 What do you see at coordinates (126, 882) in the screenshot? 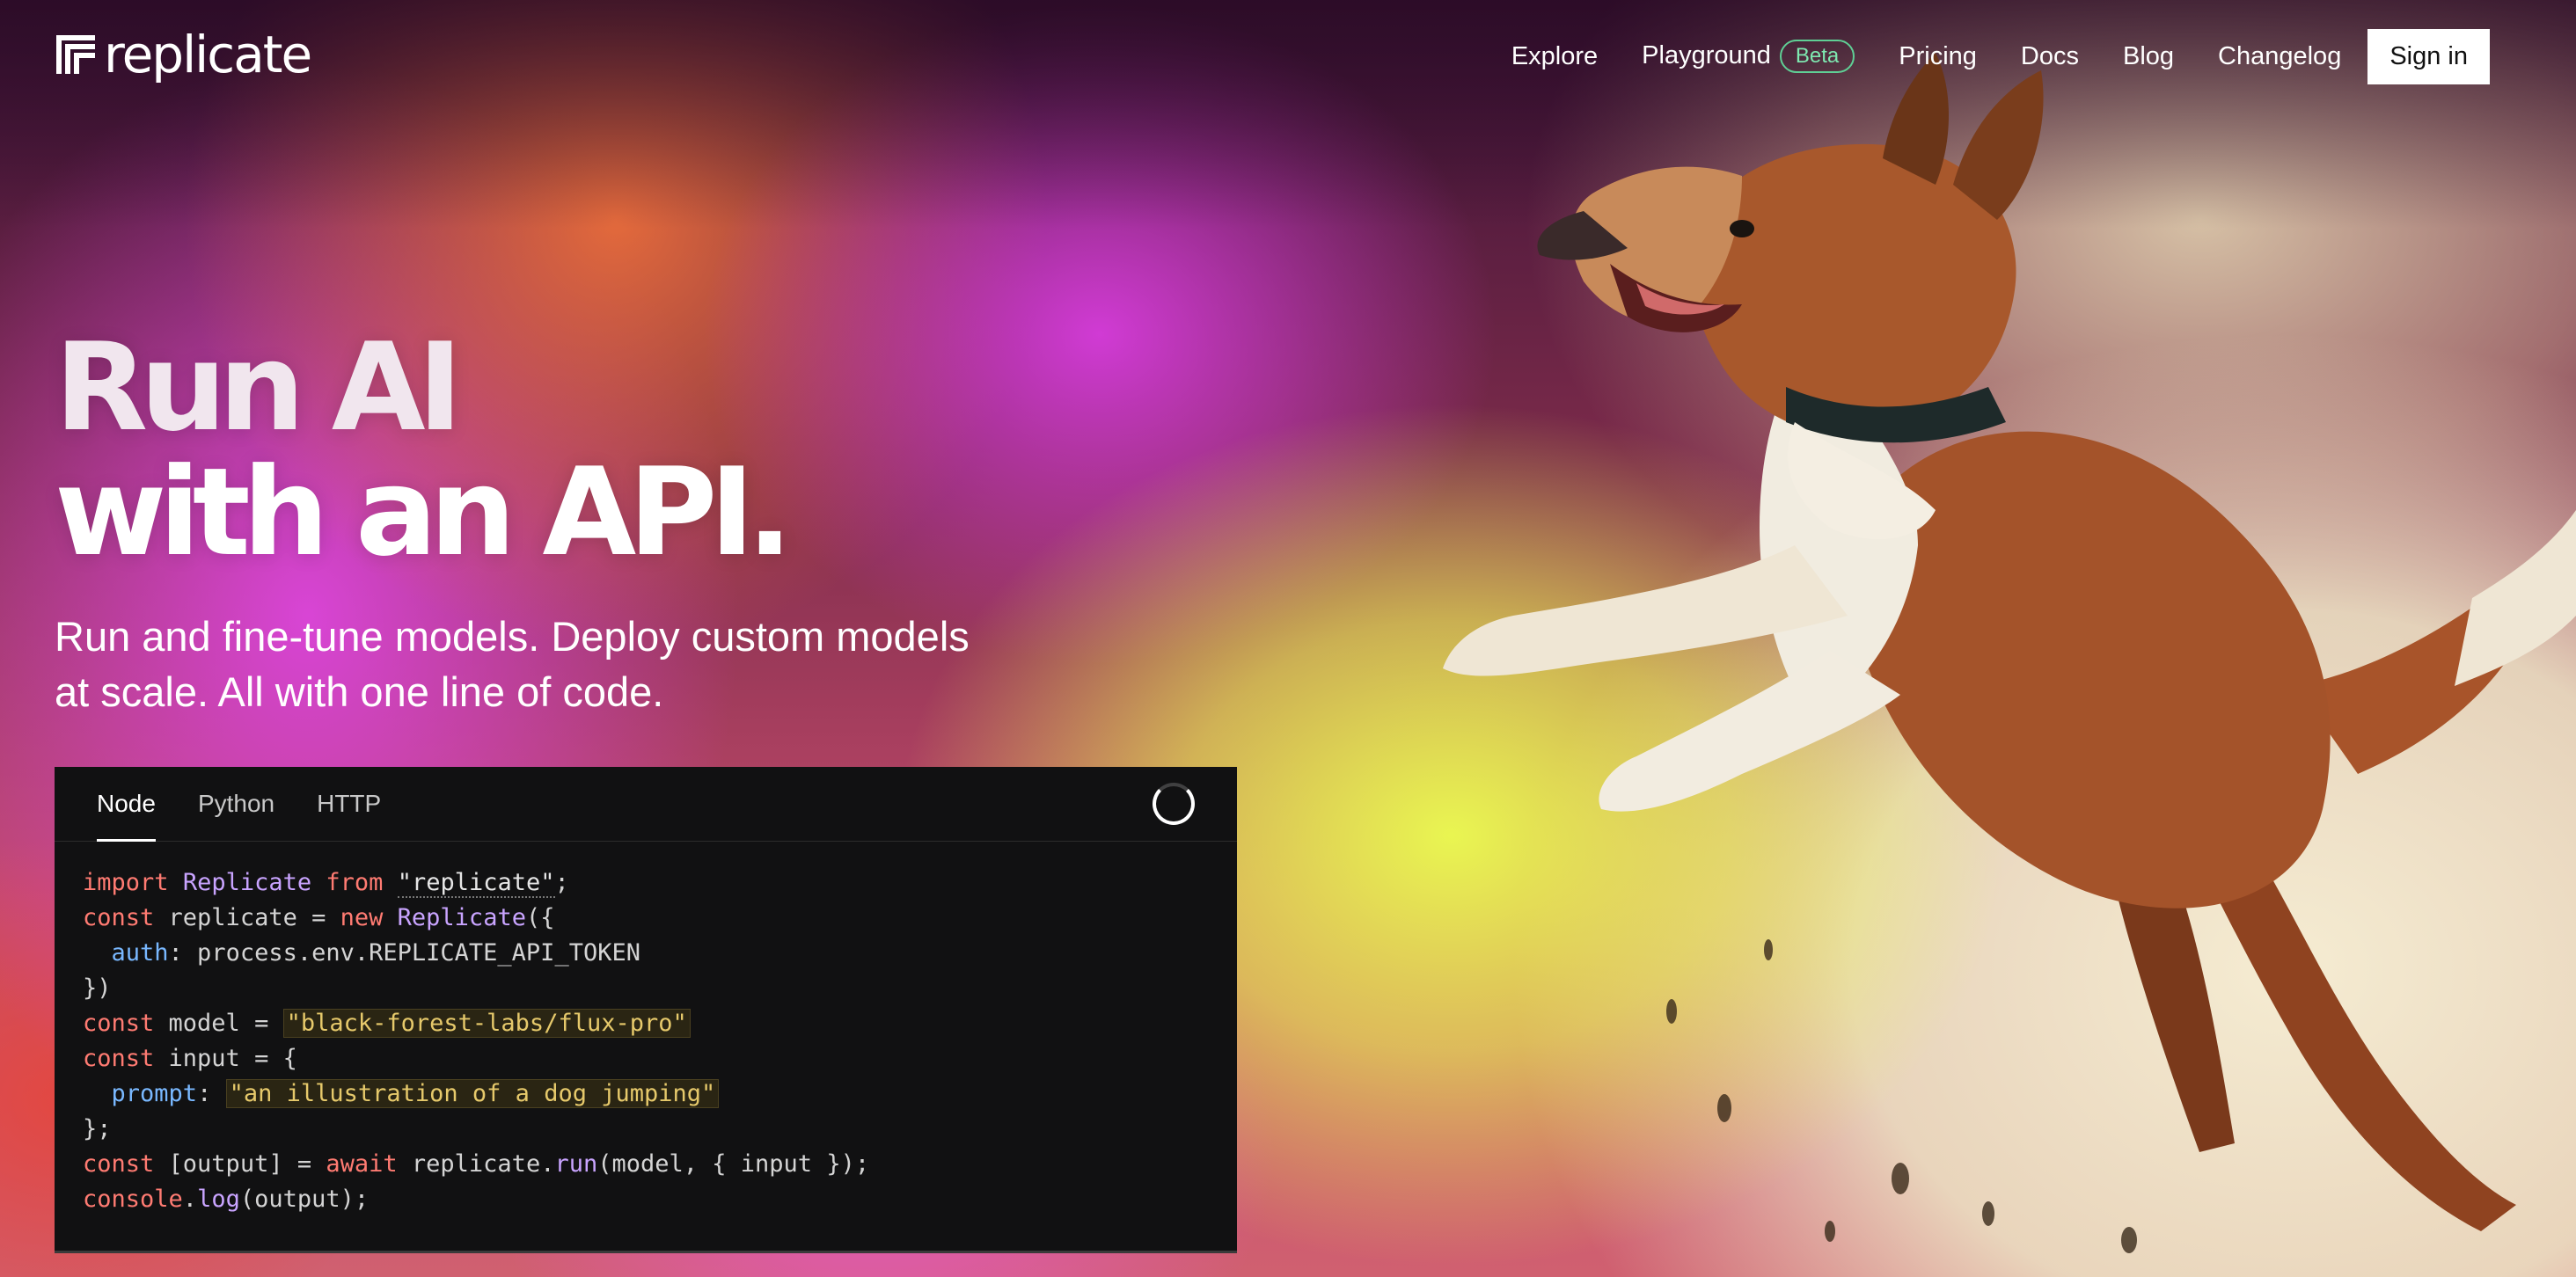
I see `code-token: import` at bounding box center [126, 882].